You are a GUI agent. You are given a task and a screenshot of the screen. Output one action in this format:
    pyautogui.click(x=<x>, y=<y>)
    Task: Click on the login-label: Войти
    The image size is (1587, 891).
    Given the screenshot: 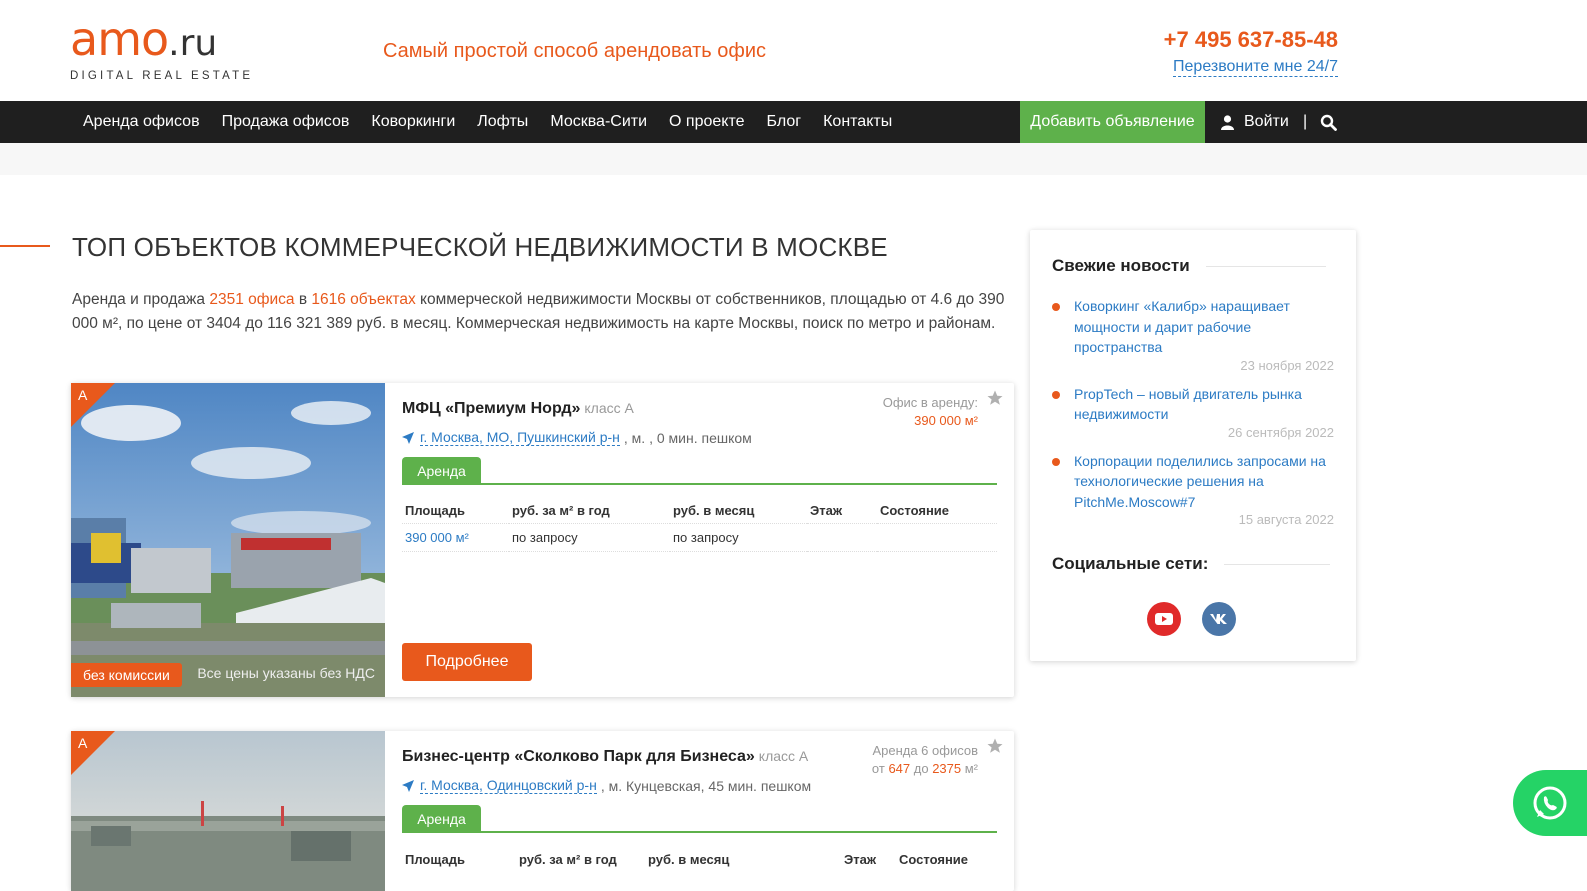 What is the action you would take?
    pyautogui.click(x=1266, y=121)
    